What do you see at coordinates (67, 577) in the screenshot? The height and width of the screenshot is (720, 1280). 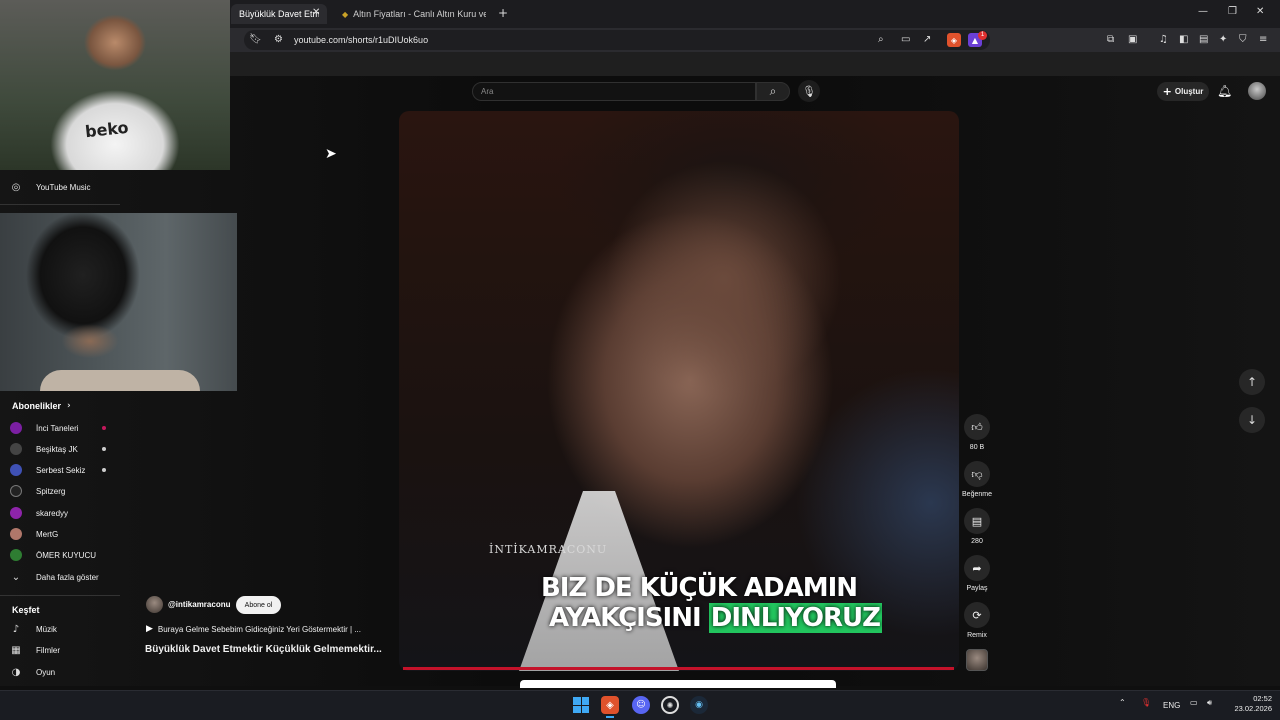 I see `show-more-label: Daha fazla göster` at bounding box center [67, 577].